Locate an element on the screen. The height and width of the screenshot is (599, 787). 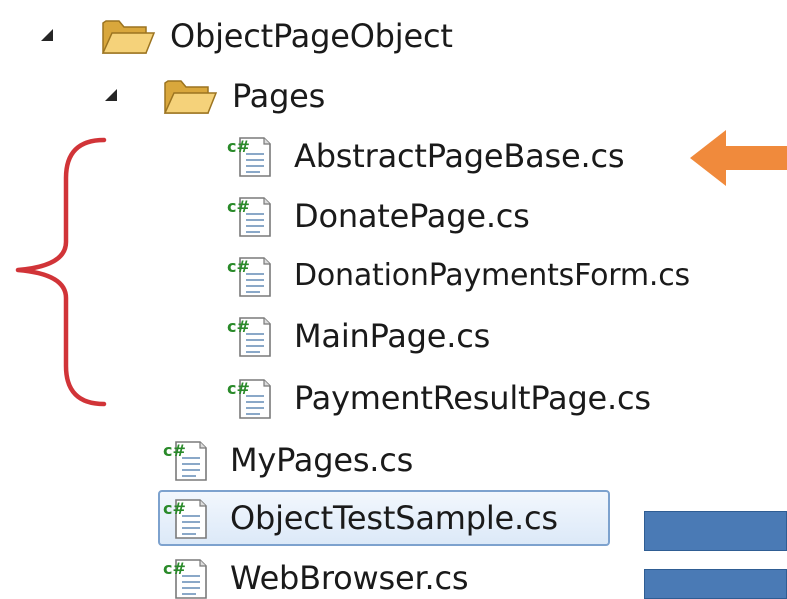
tree-node-file: c# AbstractPageBase.cs is located at coordinates (425, 156).